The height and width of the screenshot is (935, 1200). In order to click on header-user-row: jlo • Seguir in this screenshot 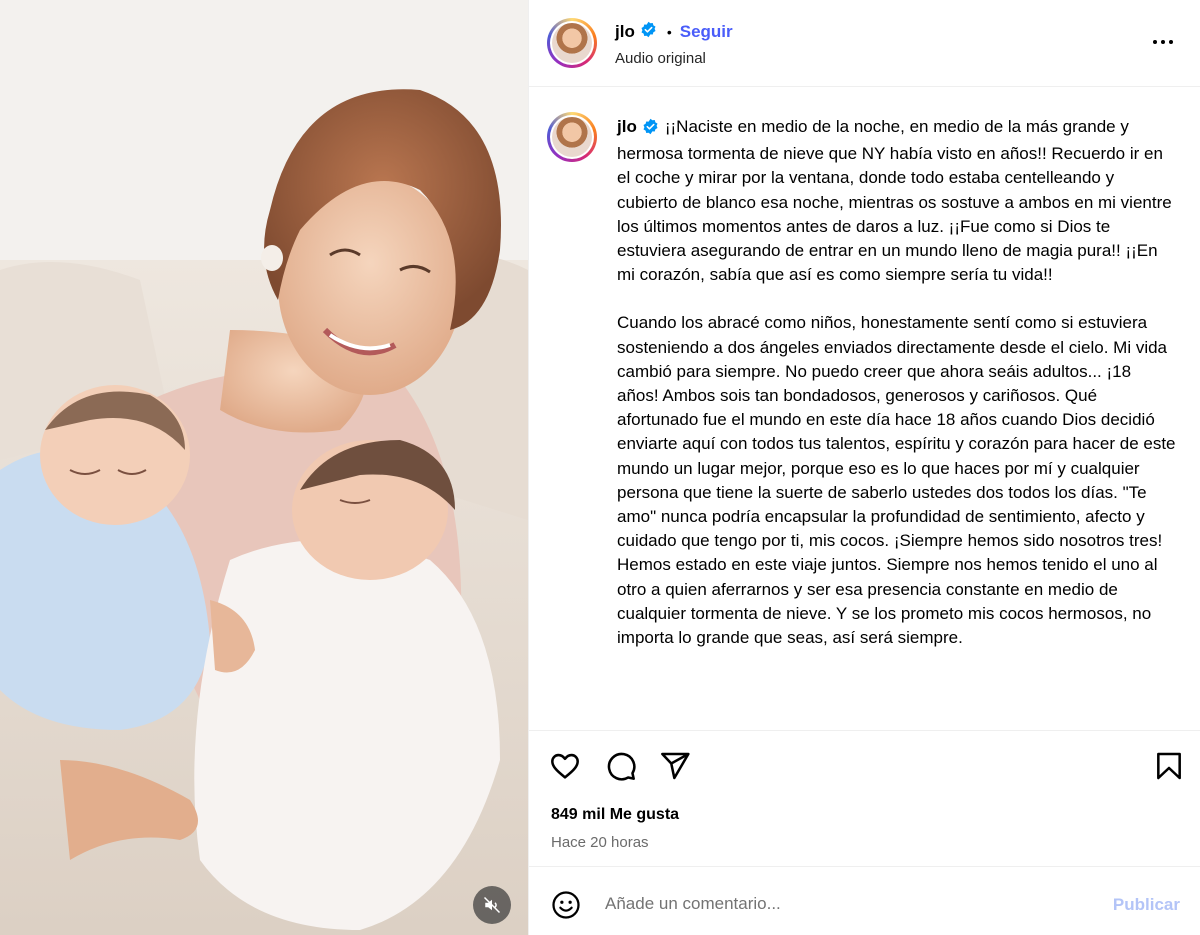, I will do `click(674, 32)`.